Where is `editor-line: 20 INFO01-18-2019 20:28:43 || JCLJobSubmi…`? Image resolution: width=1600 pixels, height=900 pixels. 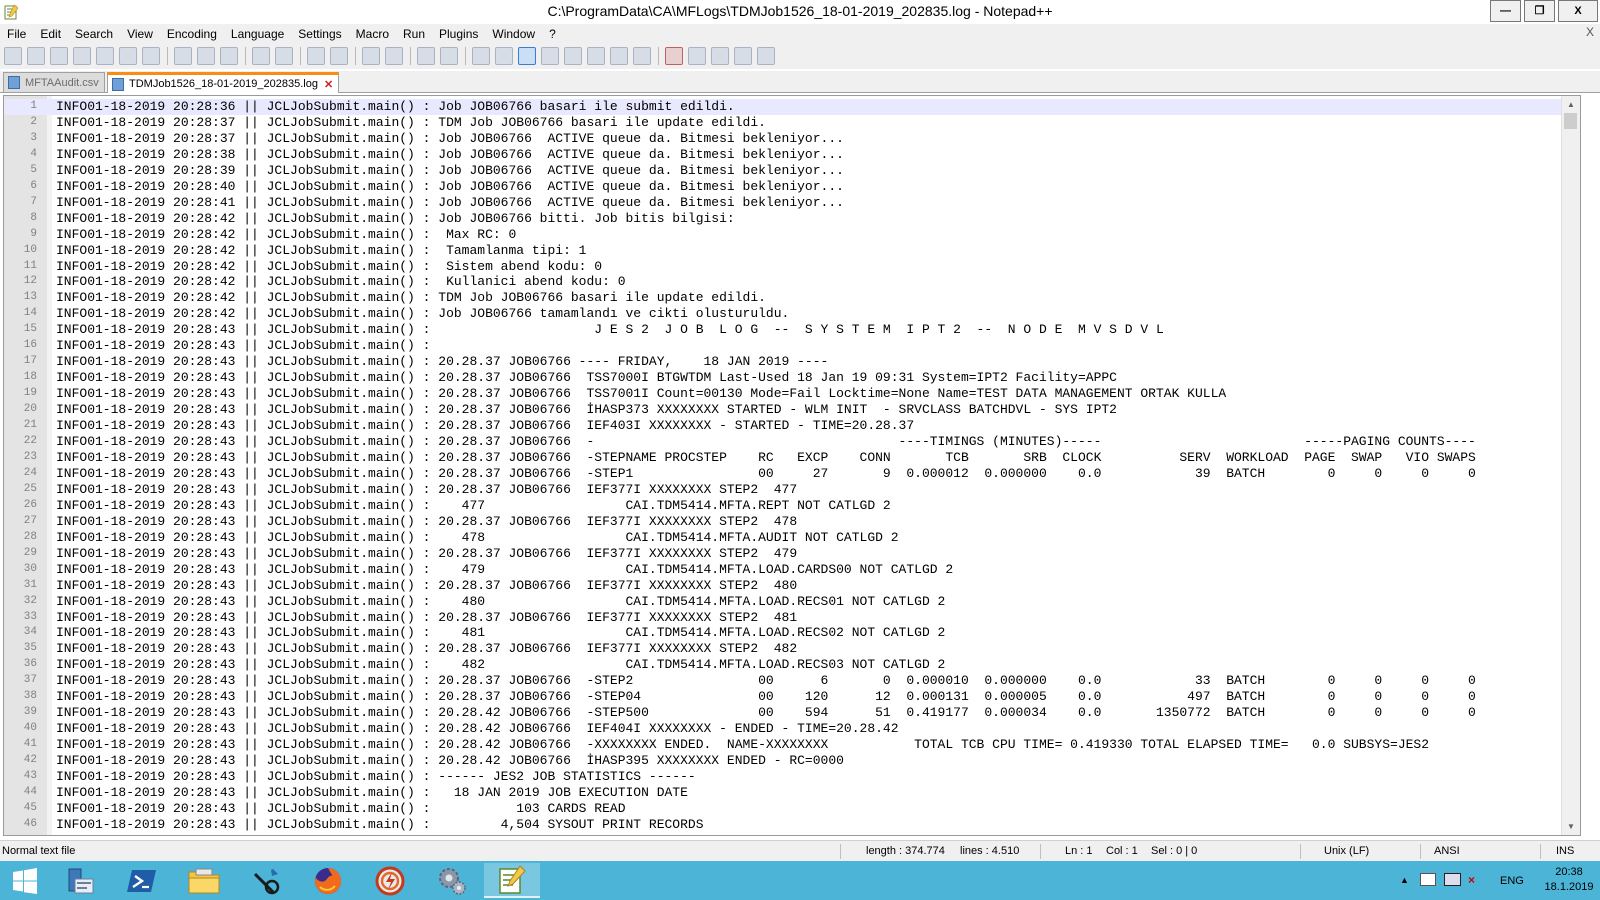
editor-line: 20 INFO01-18-2019 20:28:43 || JCLJobSubmi… is located at coordinates (783, 410).